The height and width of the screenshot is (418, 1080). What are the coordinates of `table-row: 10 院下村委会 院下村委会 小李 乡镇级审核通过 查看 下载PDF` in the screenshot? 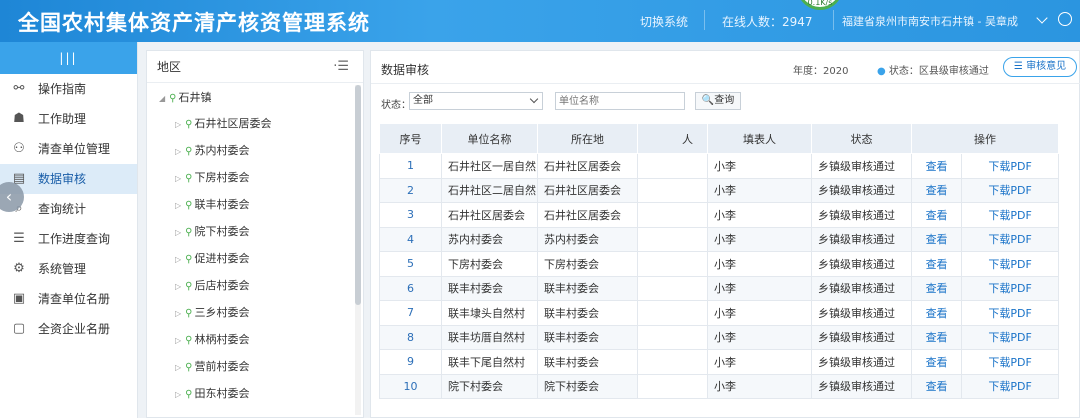 It's located at (719, 386).